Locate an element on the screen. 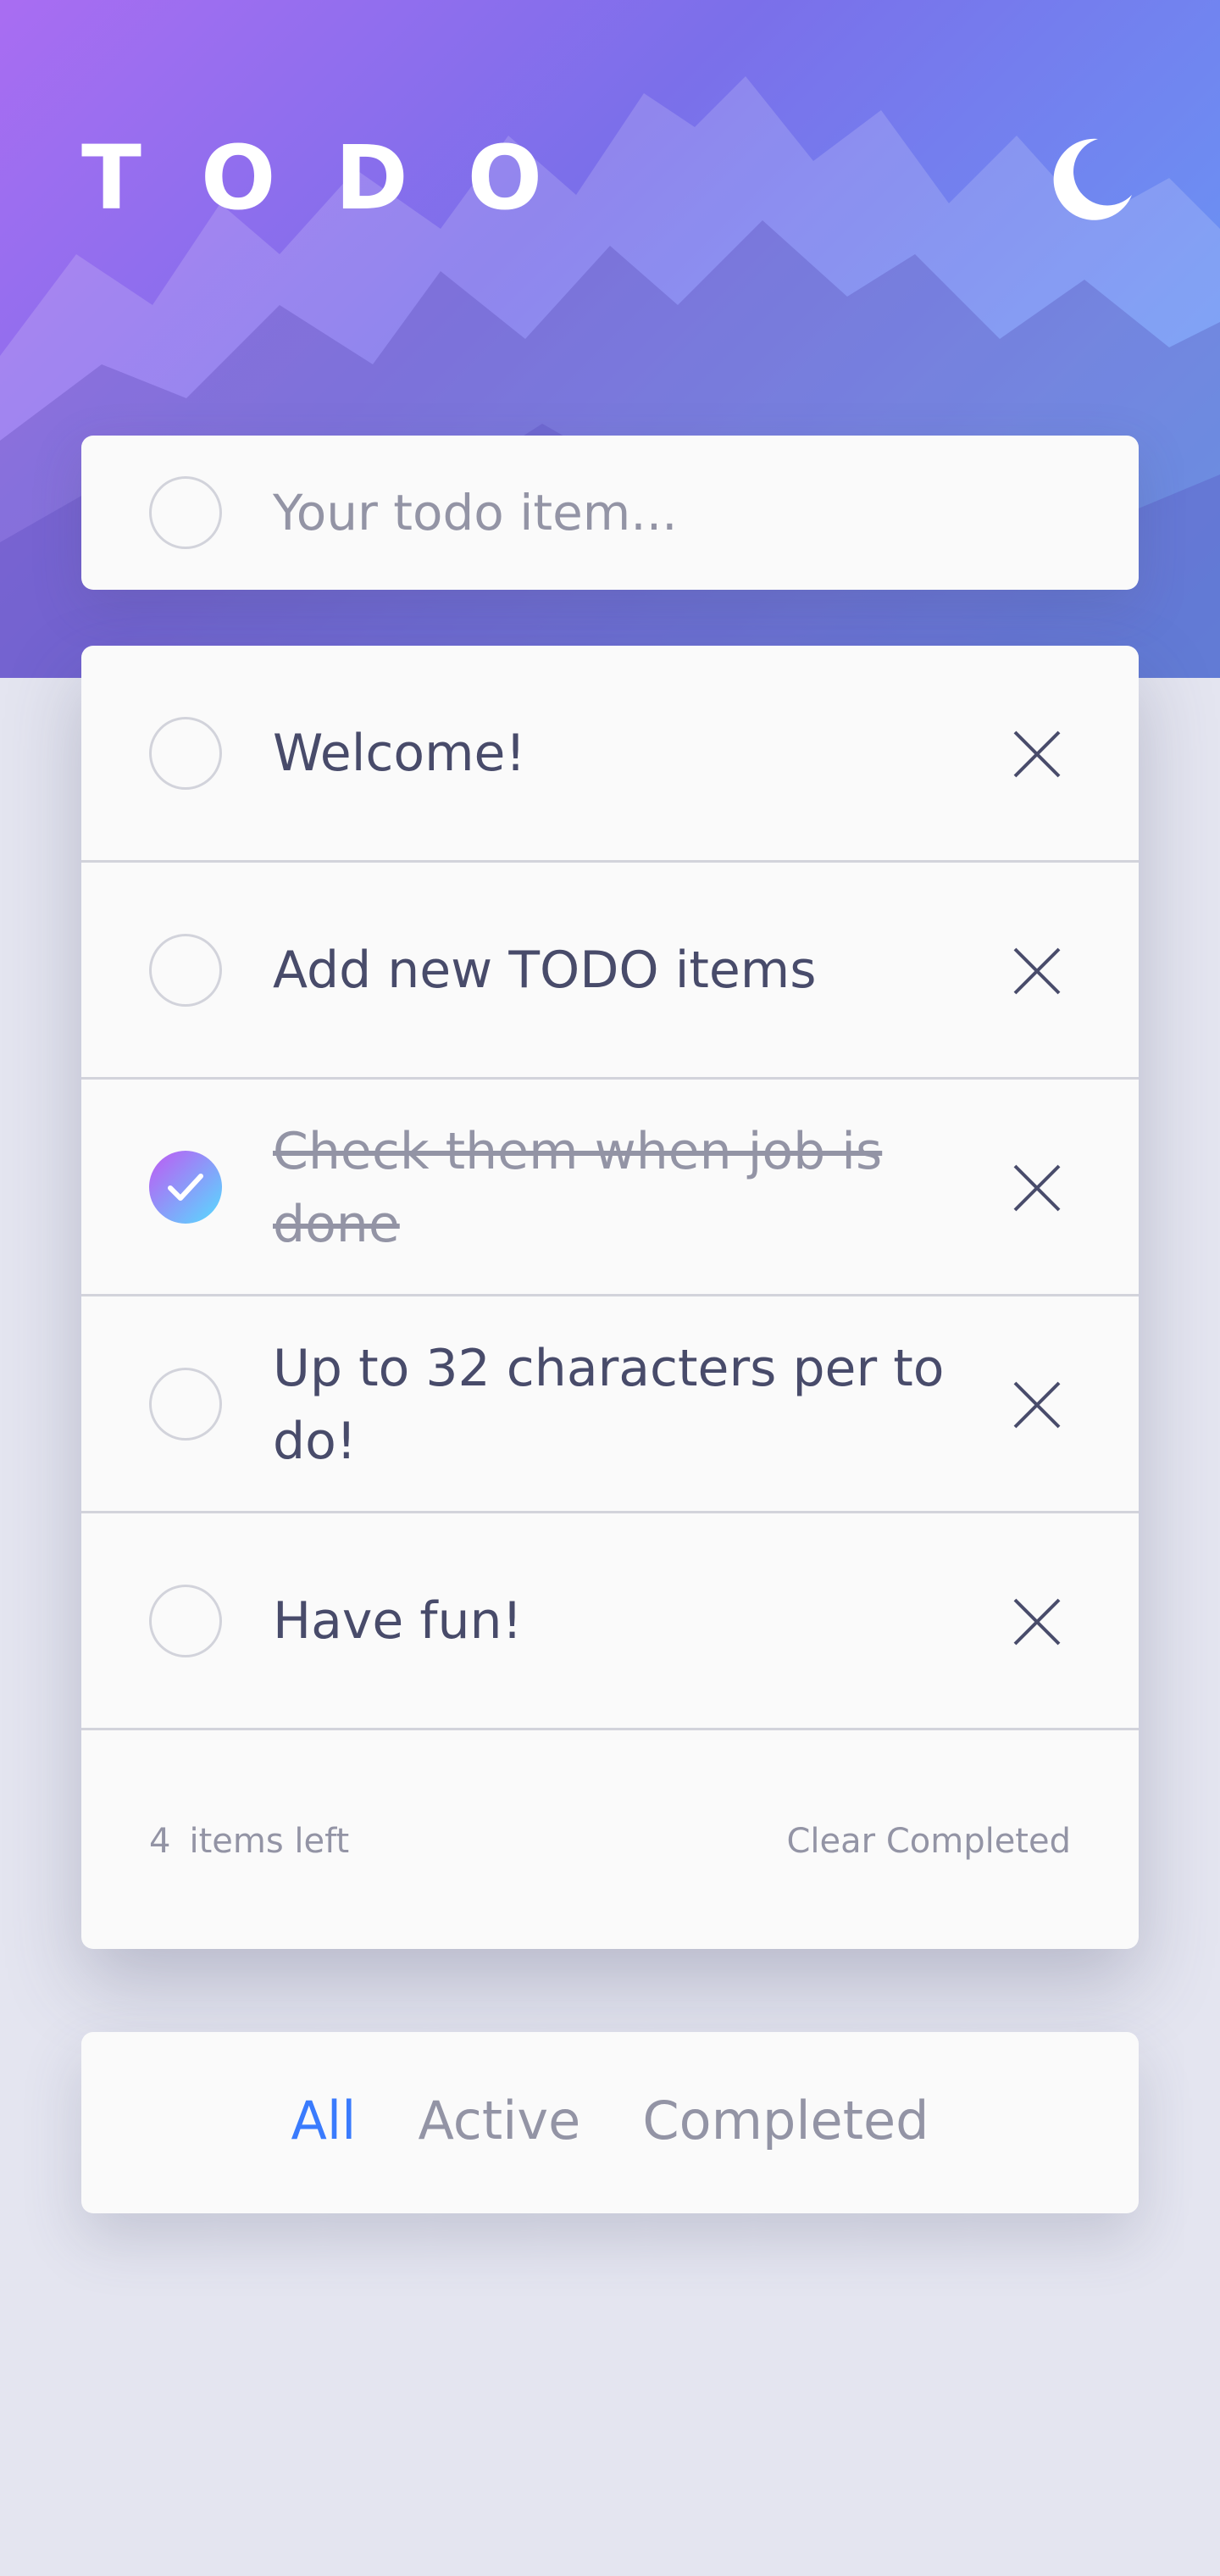 This screenshot has height=2576, width=1220. items-left-label: items left is located at coordinates (269, 1841).